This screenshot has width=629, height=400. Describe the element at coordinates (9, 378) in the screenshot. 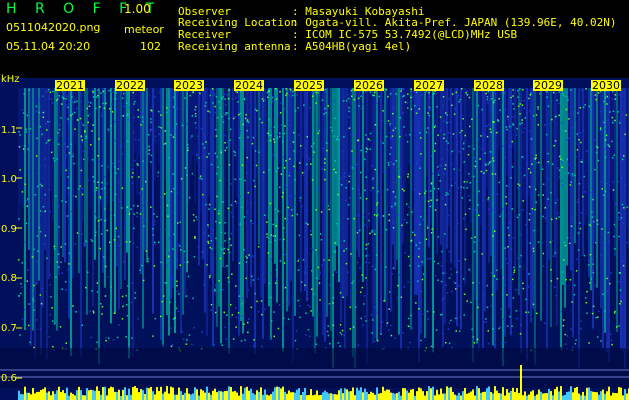

I see `y-tick-0-6: 0.6` at that location.